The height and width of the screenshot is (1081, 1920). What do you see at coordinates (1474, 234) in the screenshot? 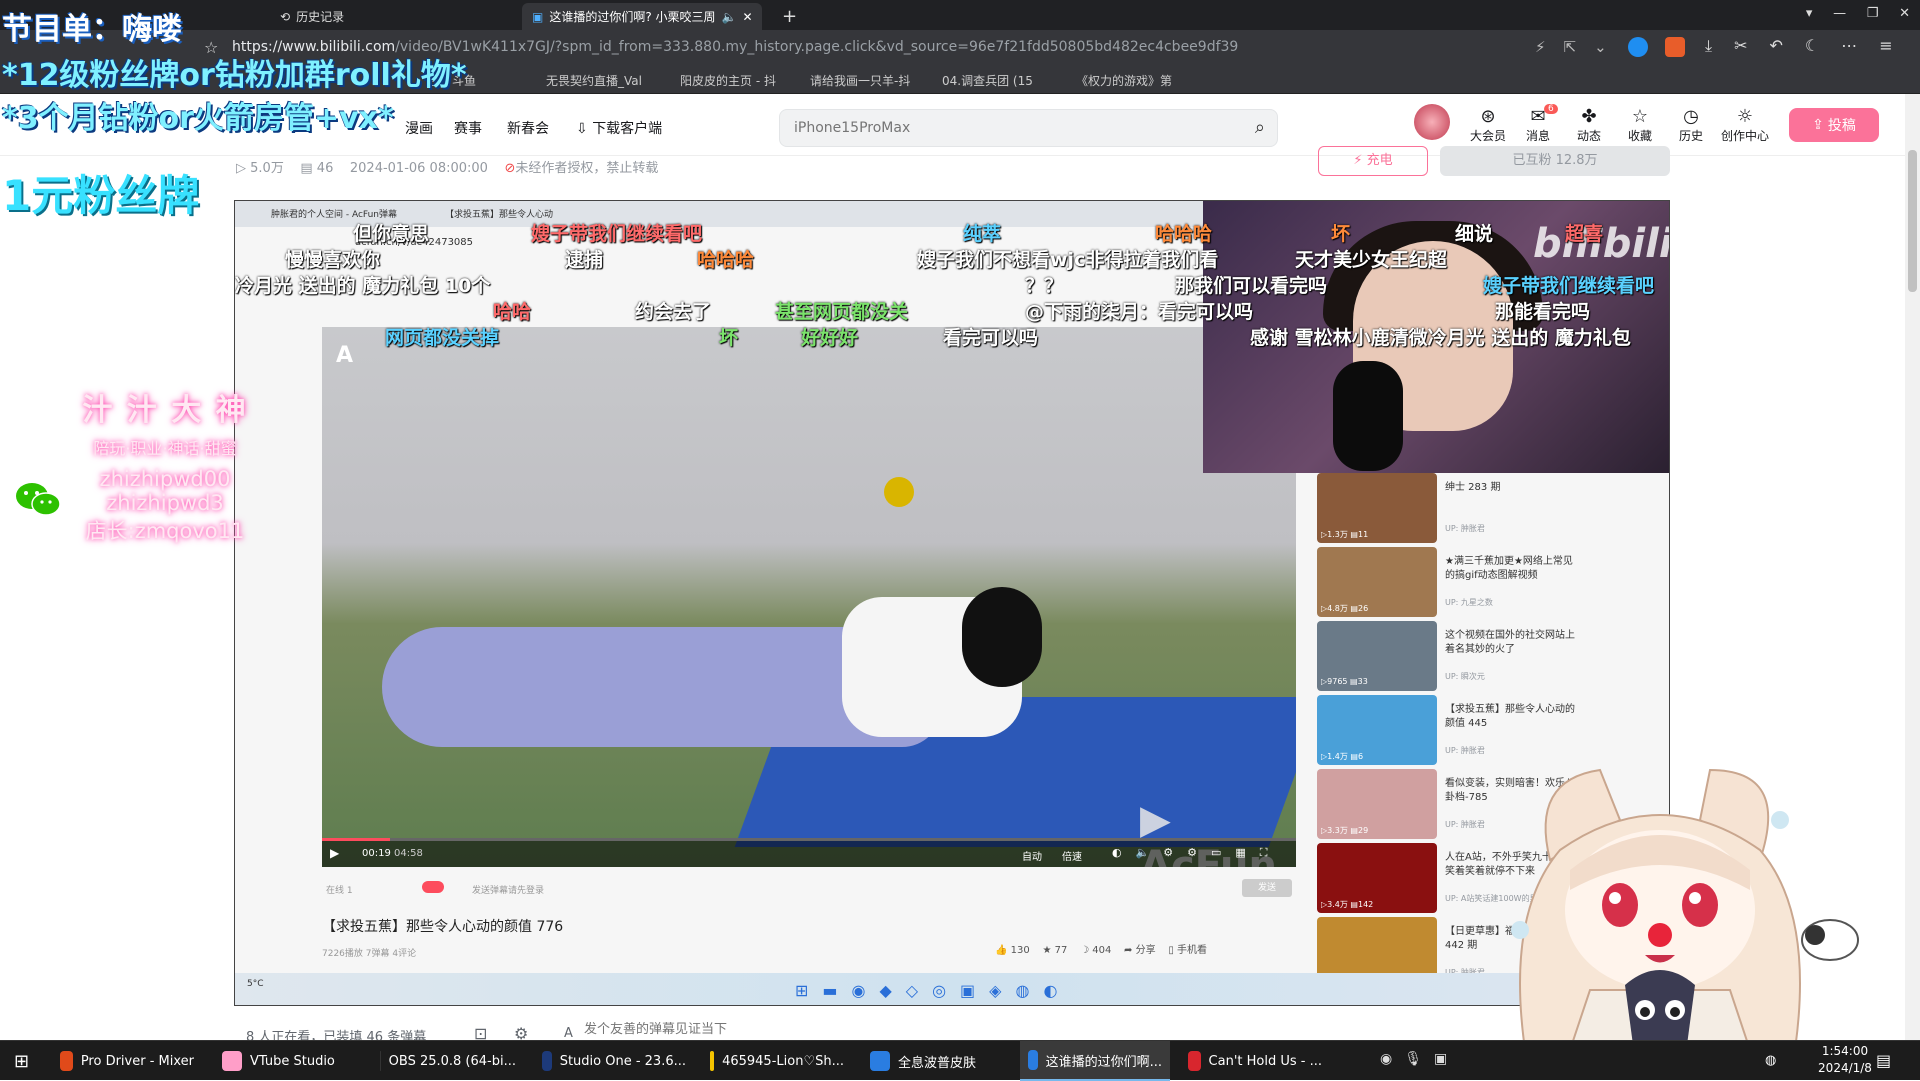
I see `danmaku-comment: 细说` at bounding box center [1474, 234].